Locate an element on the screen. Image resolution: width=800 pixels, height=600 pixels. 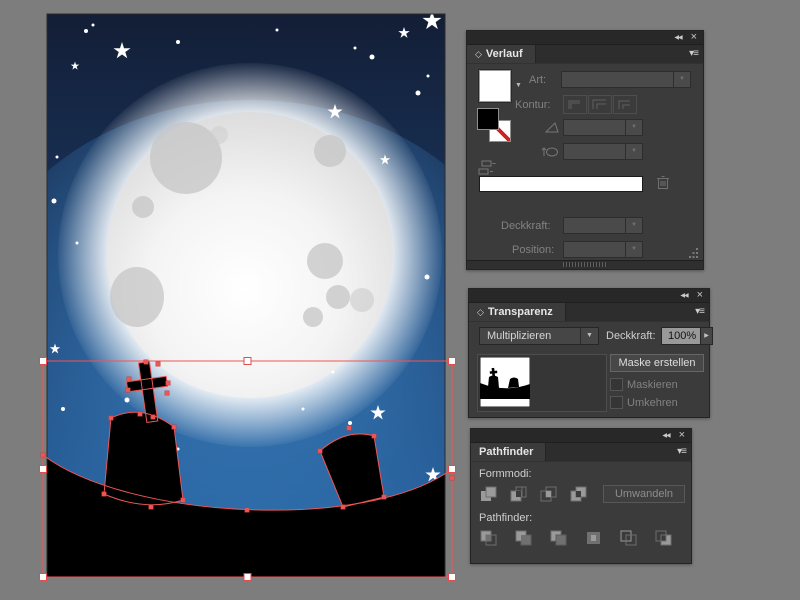
object-thumbnail-well is located at coordinates (542, 383).